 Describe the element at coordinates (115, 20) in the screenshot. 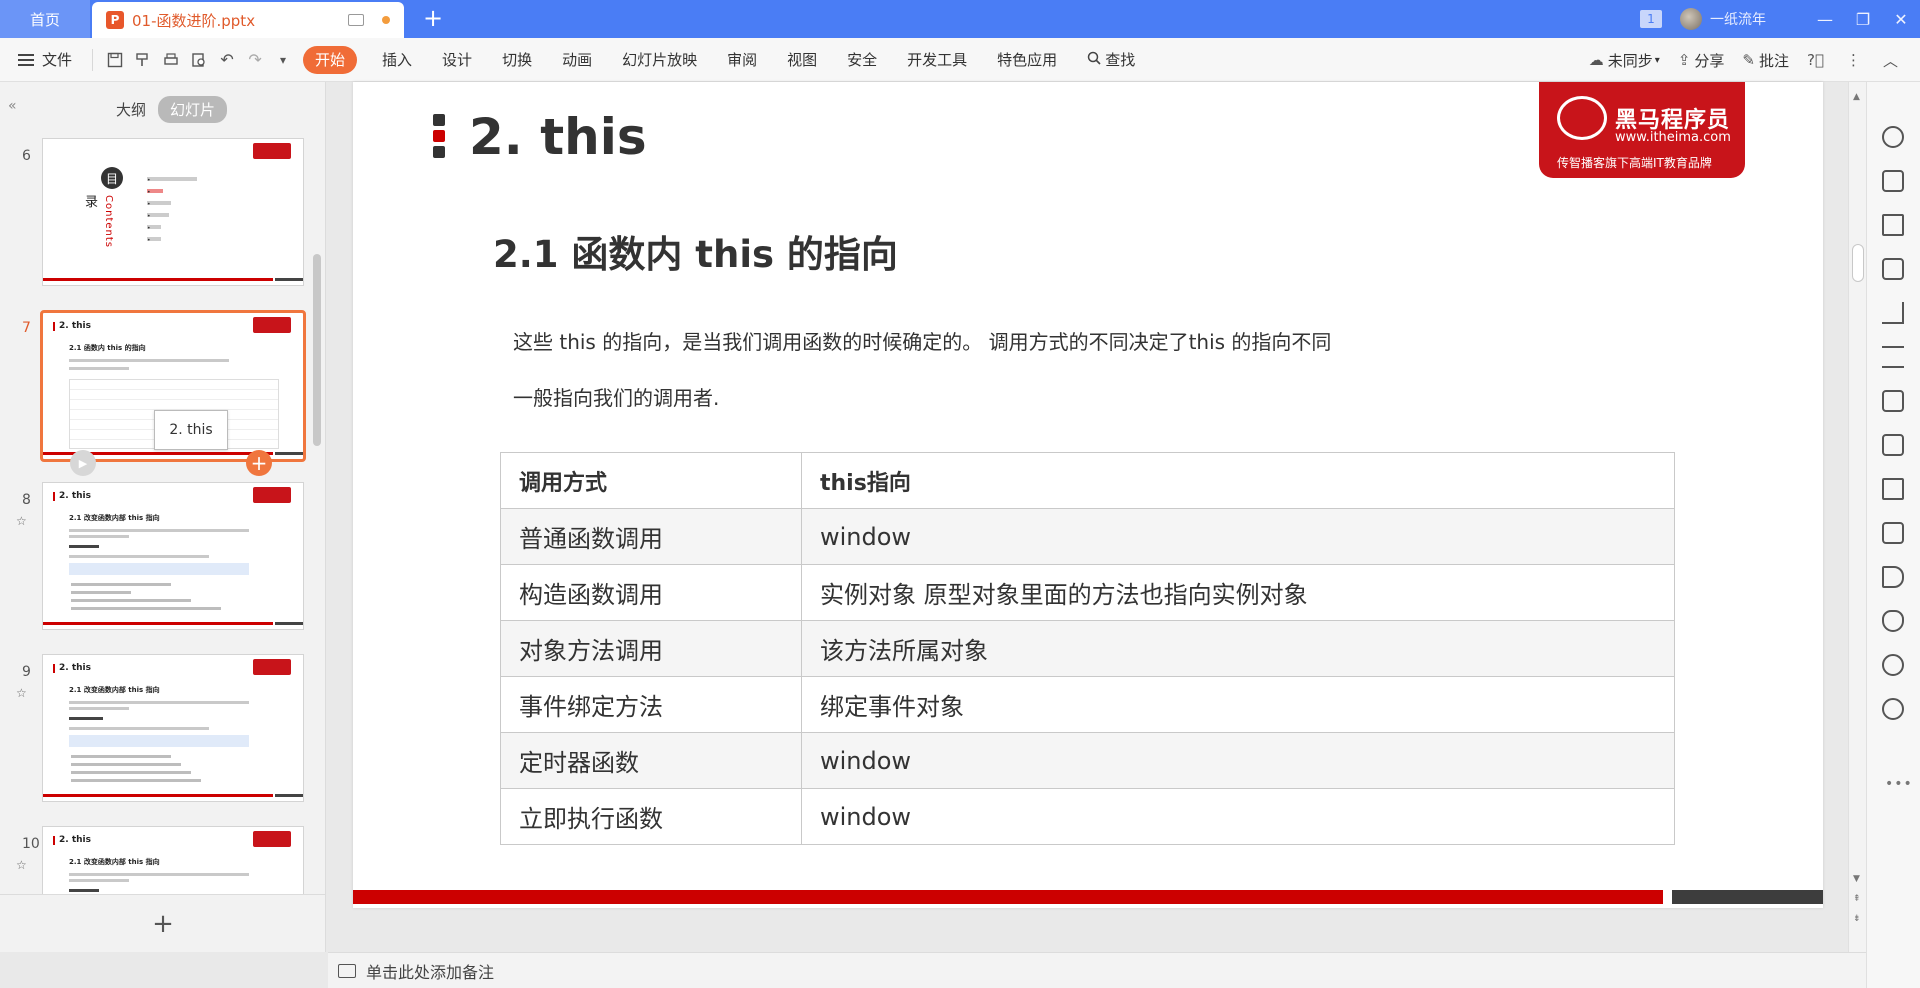

I see `ppt-file-icon: P` at that location.